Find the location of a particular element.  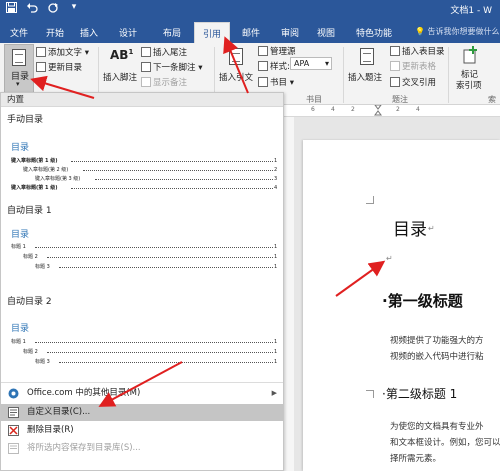

toc-preview-line: 键入章标题(第 3 级) is located at coordinates (58, 179).